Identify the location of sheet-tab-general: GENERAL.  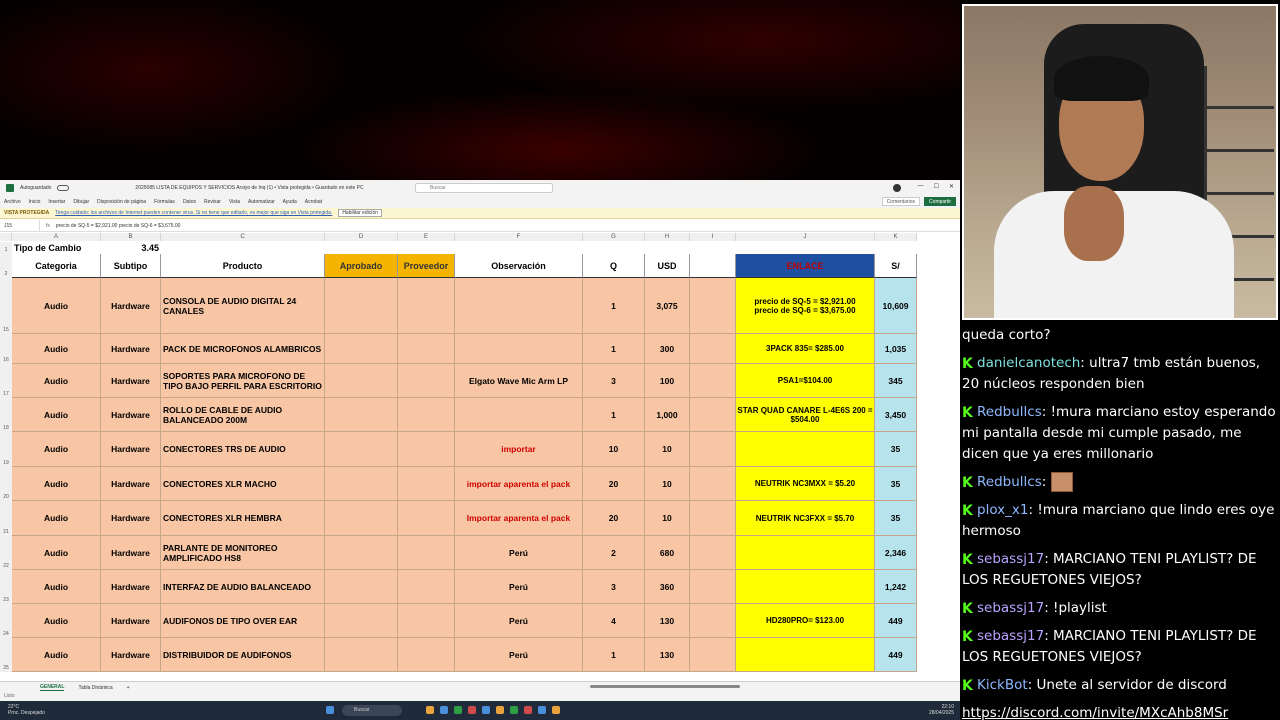
(52, 687).